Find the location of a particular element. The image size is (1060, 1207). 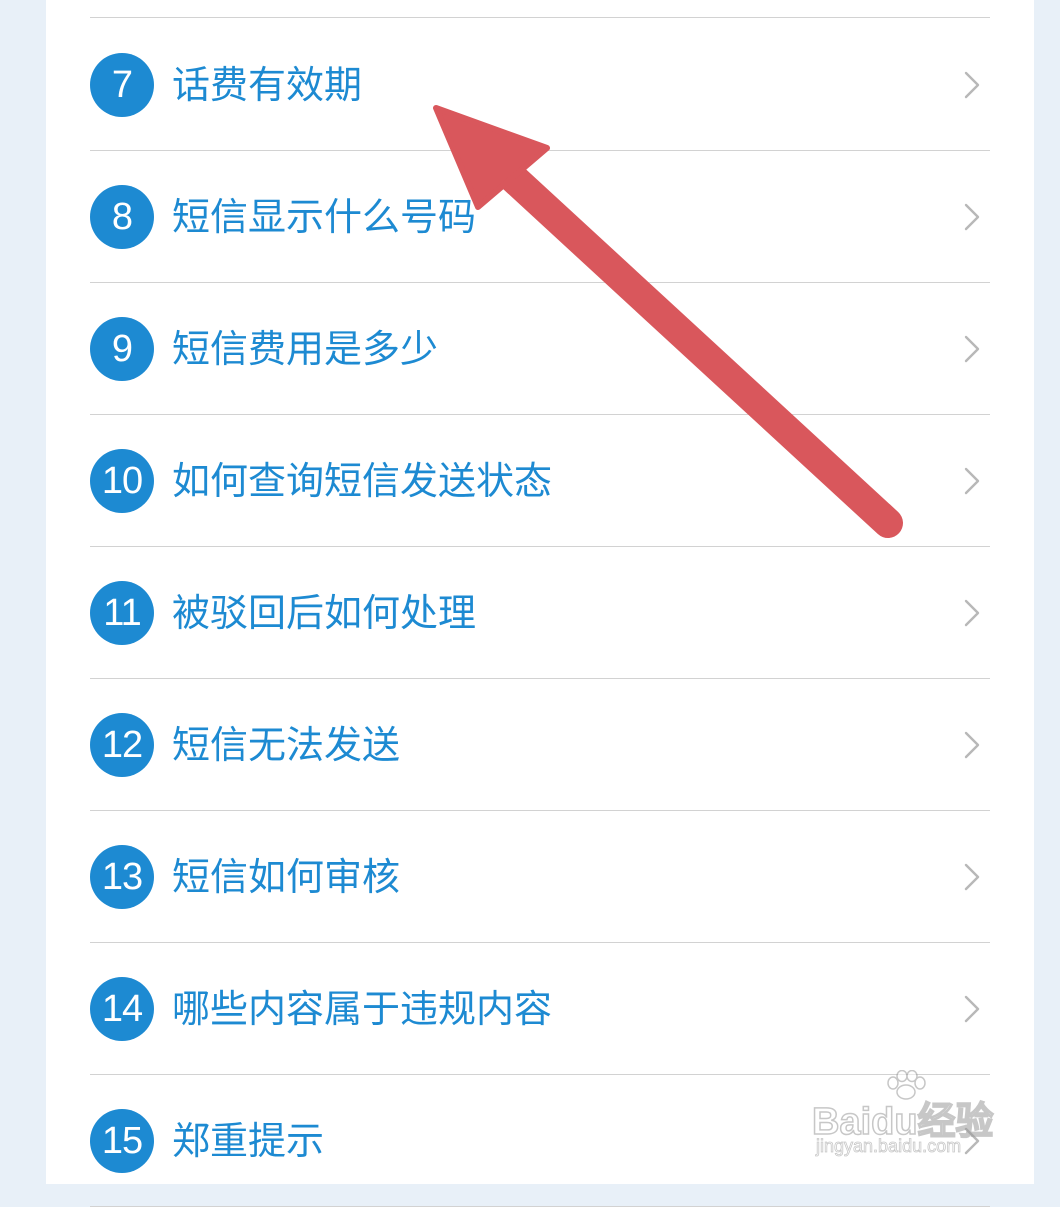

item-label: 短信显示什么号码 is located at coordinates (324, 217).